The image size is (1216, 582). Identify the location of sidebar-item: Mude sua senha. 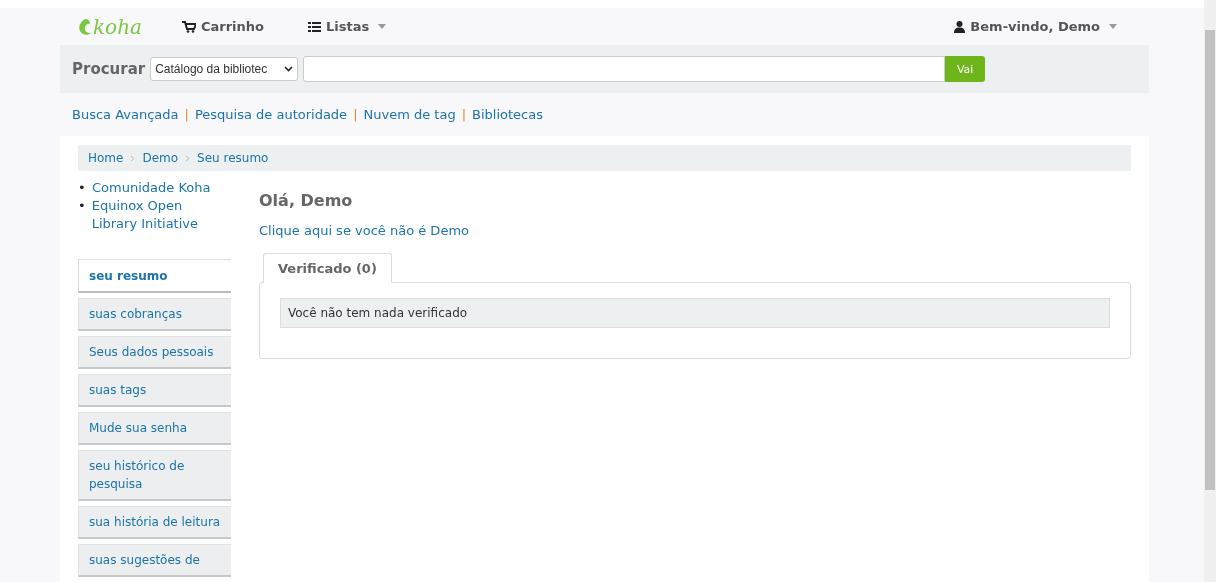
(154, 428).